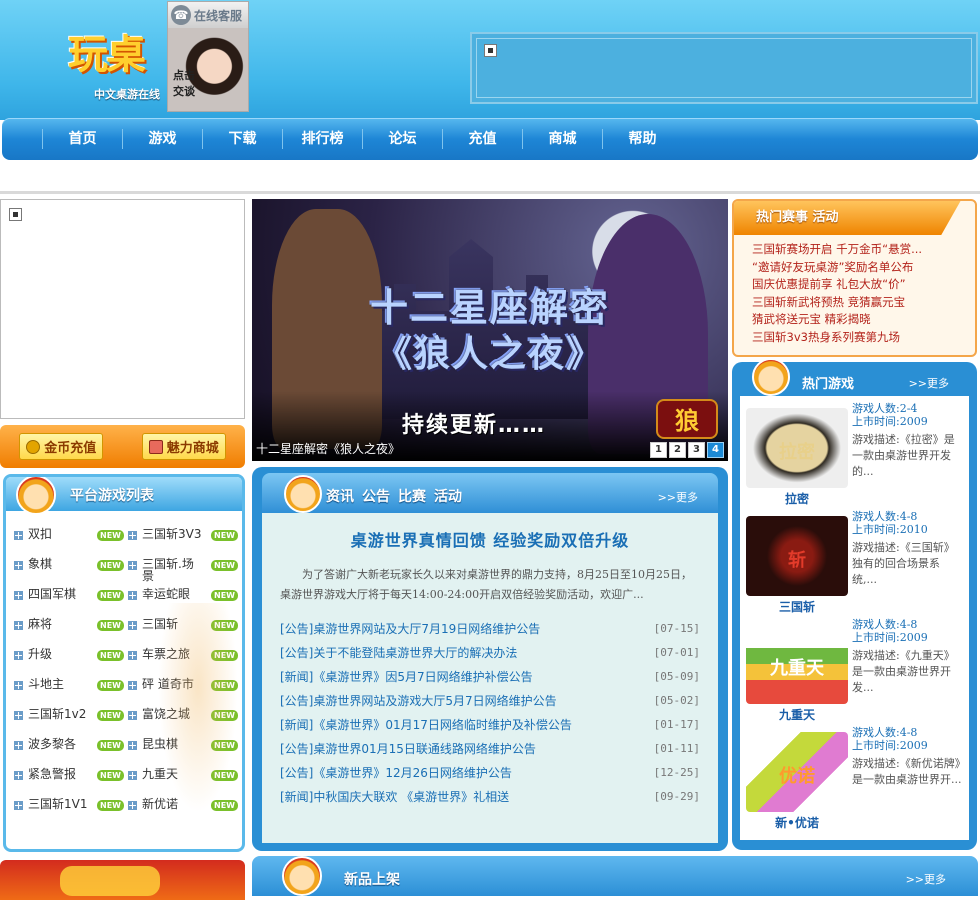  What do you see at coordinates (172, 654) in the screenshot?
I see `game-name: 车票之旅` at bounding box center [172, 654].